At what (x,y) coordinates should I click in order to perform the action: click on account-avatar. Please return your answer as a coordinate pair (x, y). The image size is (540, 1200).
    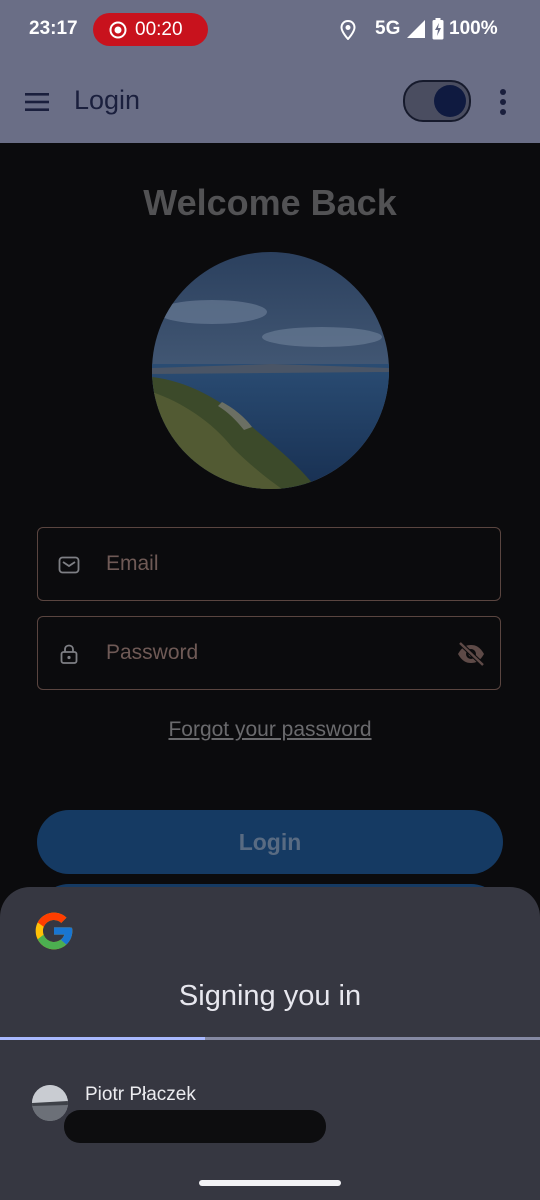
    Looking at the image, I should click on (50, 1103).